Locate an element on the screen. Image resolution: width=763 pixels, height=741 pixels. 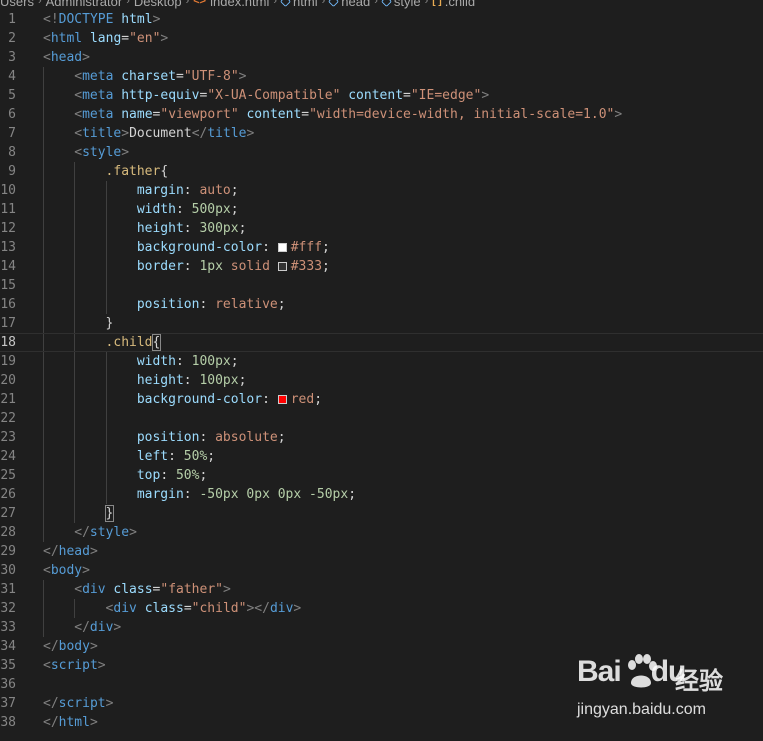
breadcrumb-item: › html is located at coordinates (293, 4).